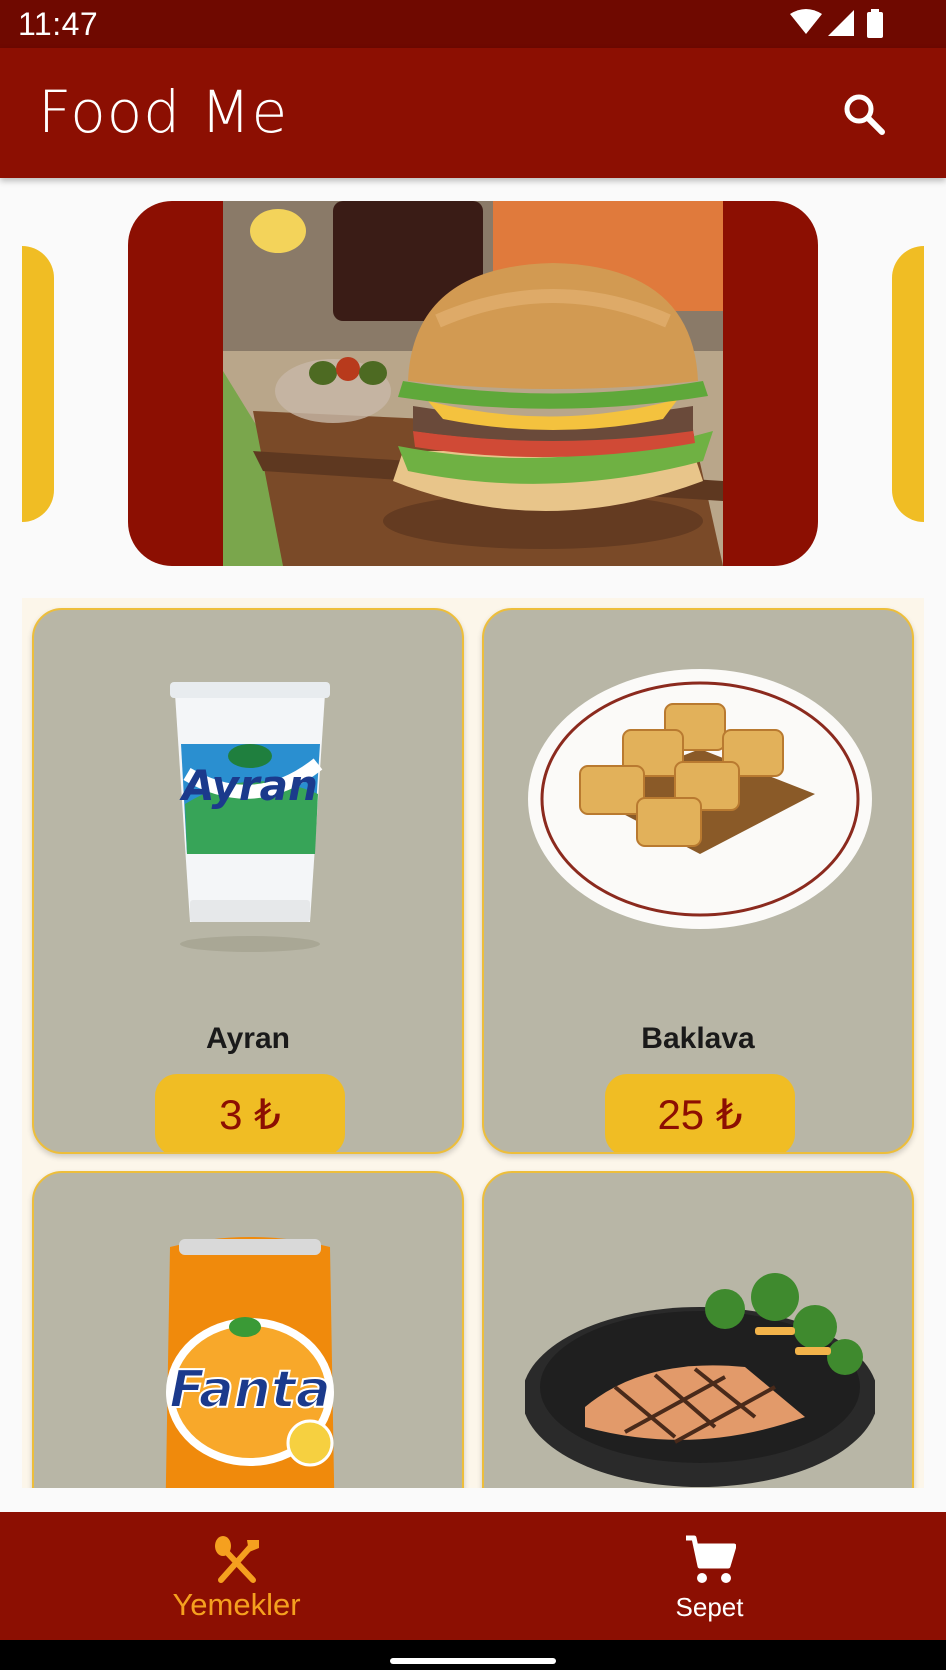 The width and height of the screenshot is (946, 1670). I want to click on fanta-can-image: Fanta, so click(250, 1362).